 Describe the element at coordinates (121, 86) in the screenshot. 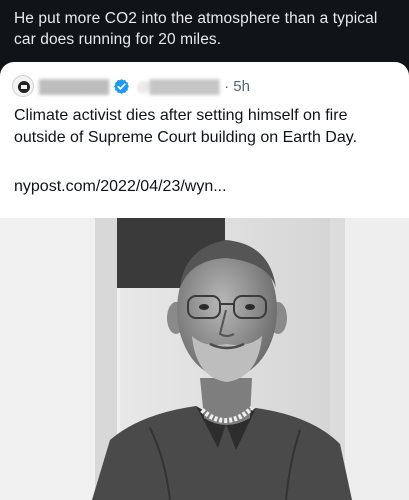

I see `verified-badge-icon` at that location.